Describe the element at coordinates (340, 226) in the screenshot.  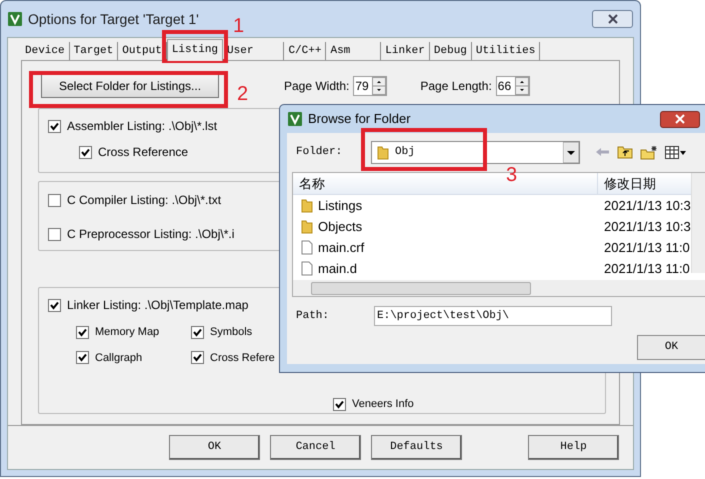
I see `file-name: Objects` at that location.